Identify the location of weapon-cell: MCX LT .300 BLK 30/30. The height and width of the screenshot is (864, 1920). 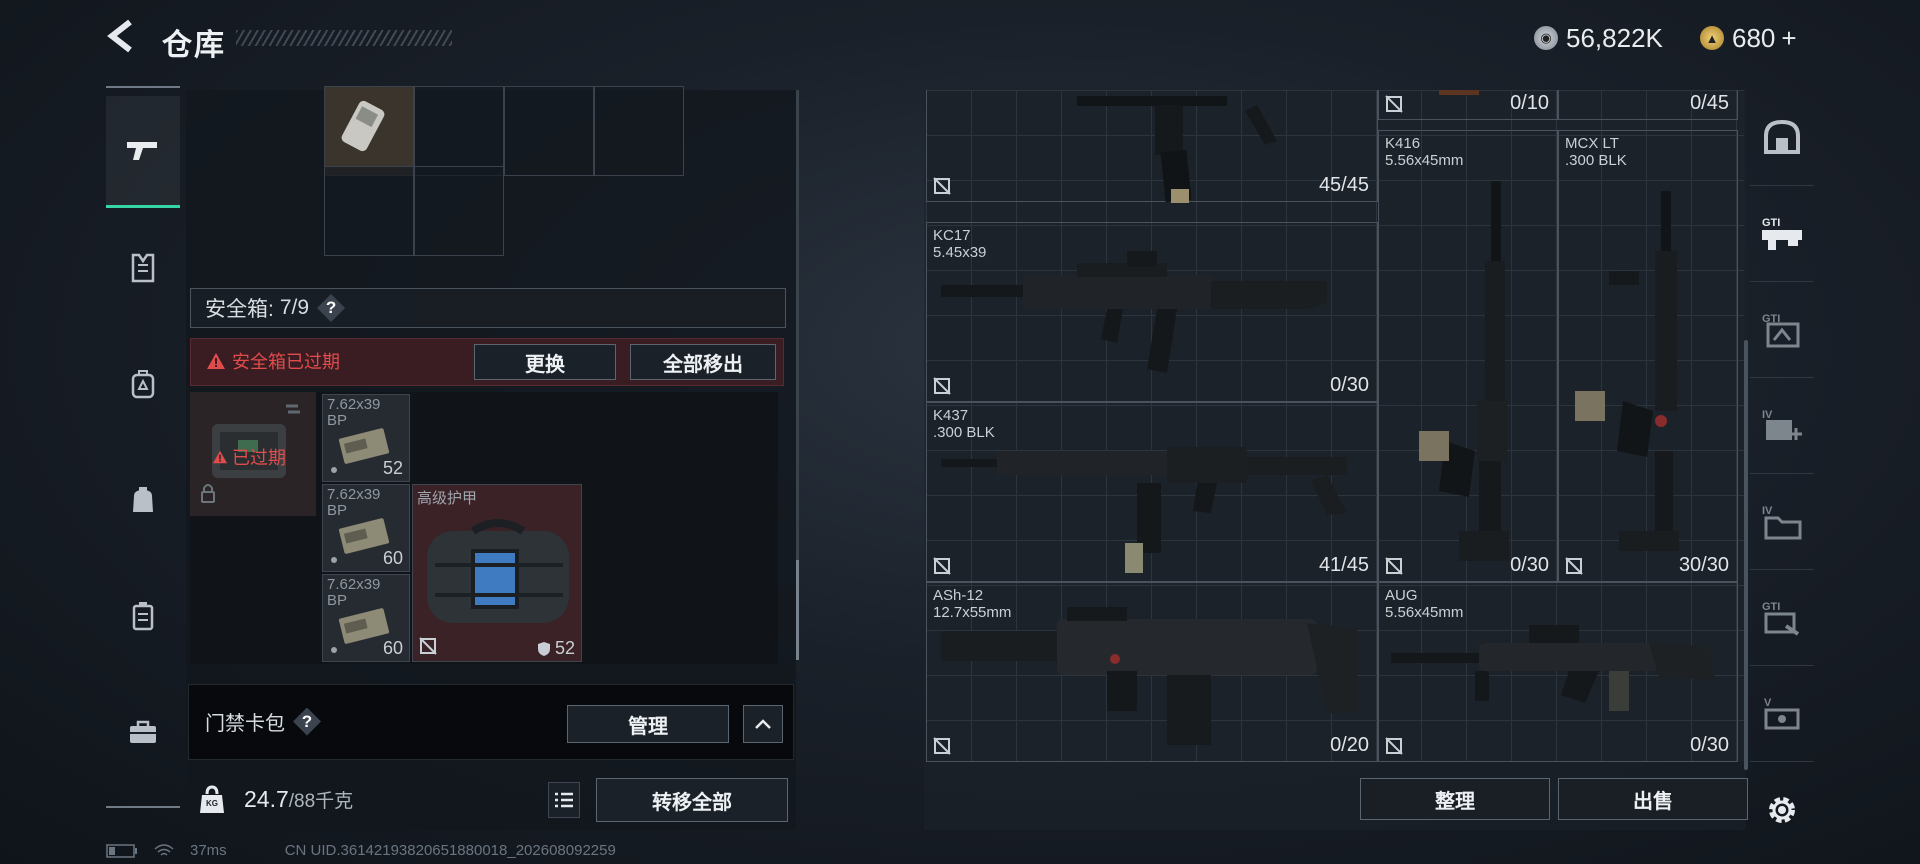
(1648, 356).